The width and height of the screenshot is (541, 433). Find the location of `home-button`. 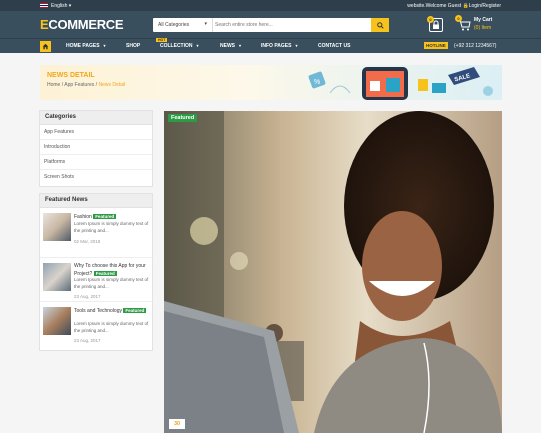

home-button is located at coordinates (45, 46).